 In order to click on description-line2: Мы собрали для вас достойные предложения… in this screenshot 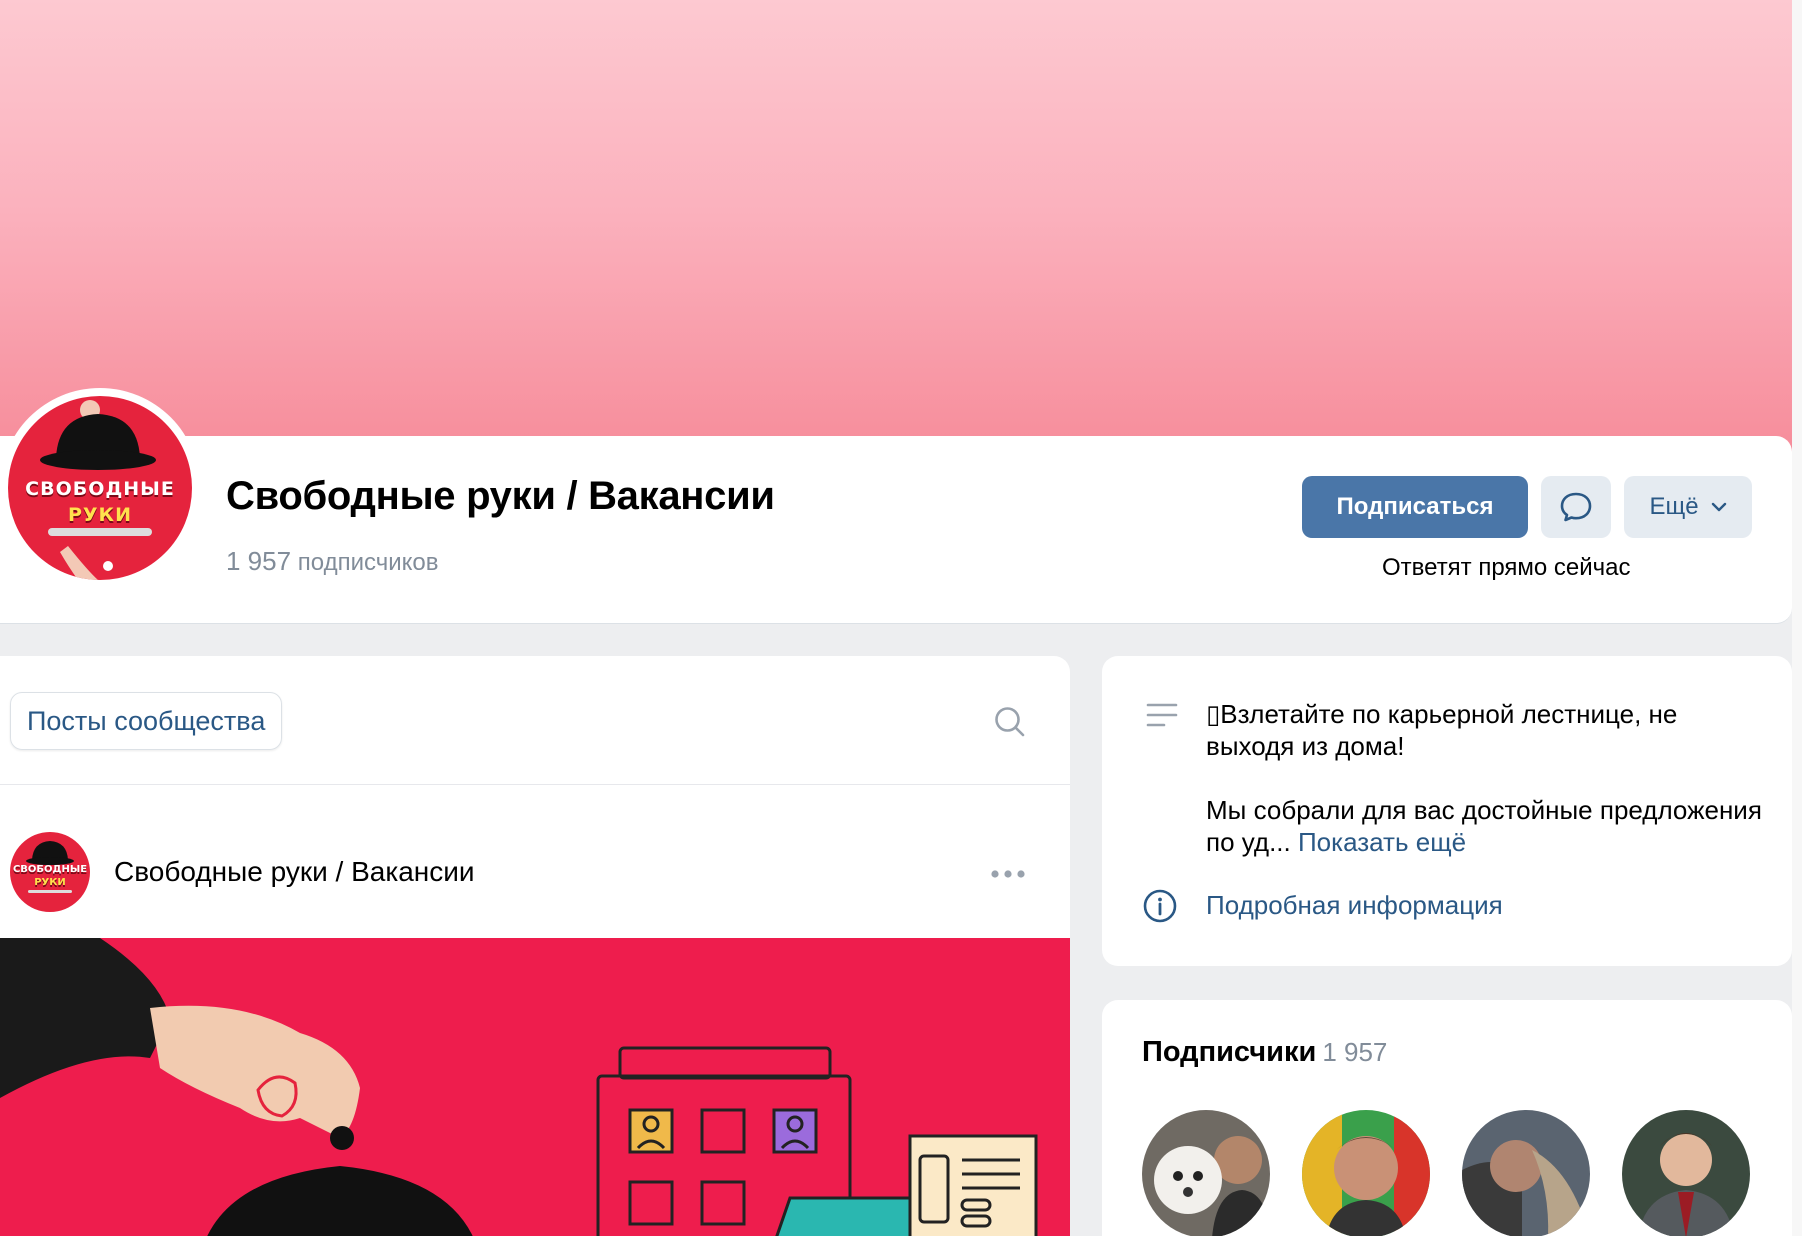, I will do `click(1486, 826)`.